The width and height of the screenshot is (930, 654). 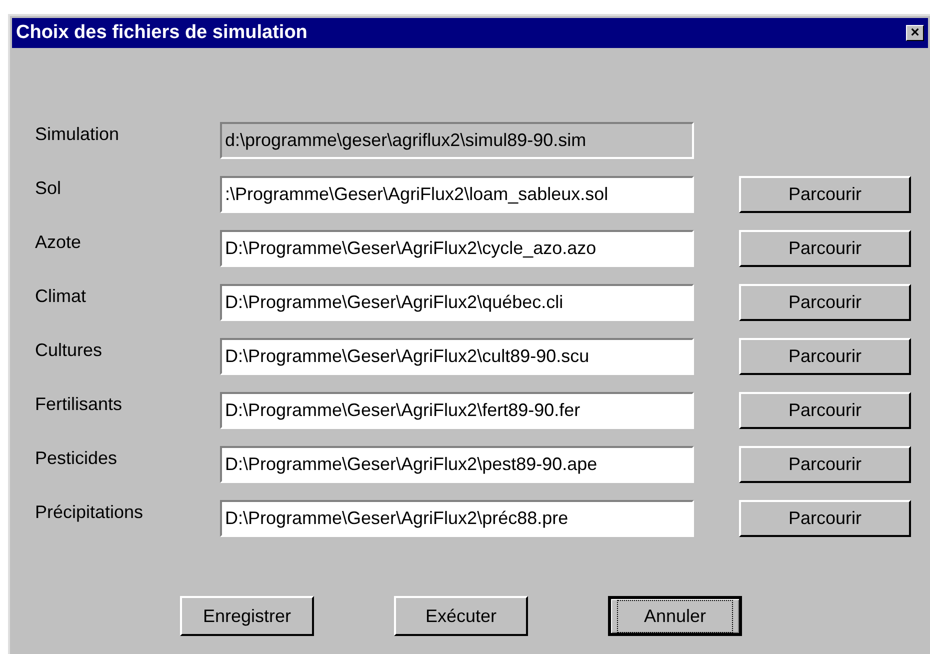 I want to click on path-field: D:\Programme\Geser\AgriFlux2\préc88.pre, so click(x=457, y=518).